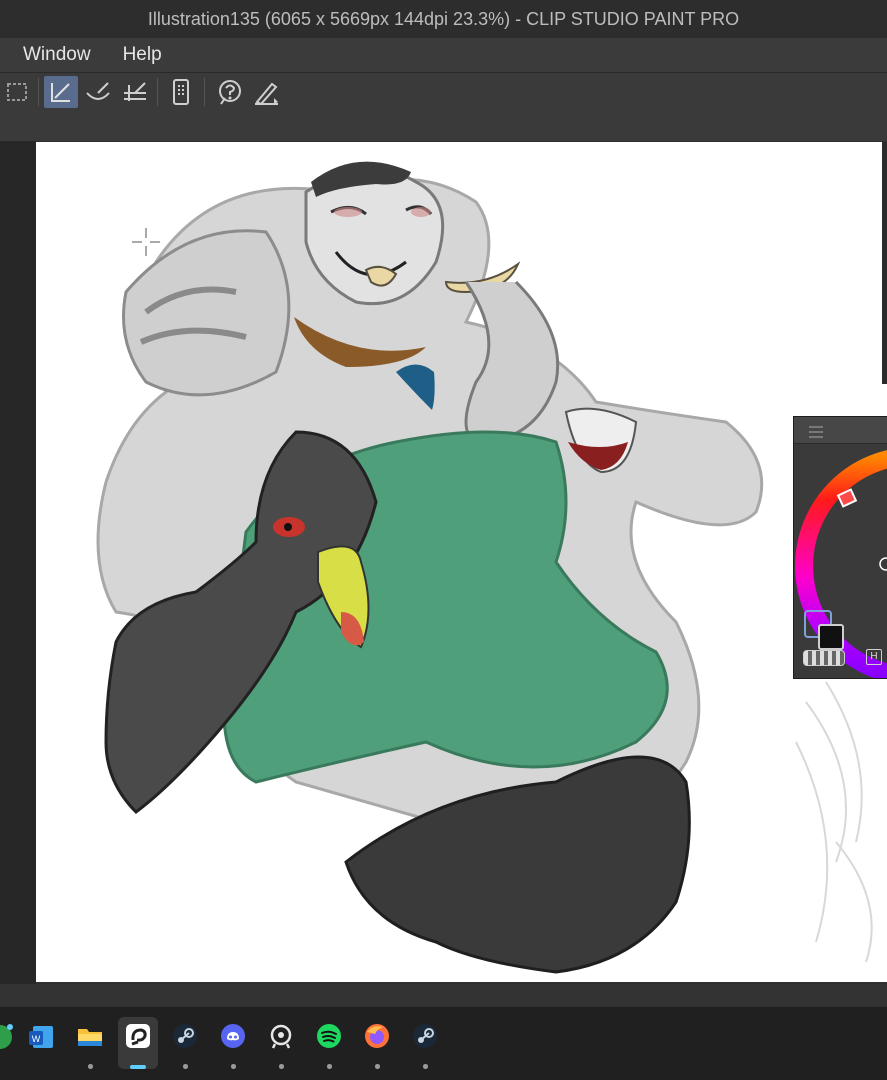 The height and width of the screenshot is (1080, 887). Describe the element at coordinates (824, 658) in the screenshot. I see `transparent-color-button` at that location.